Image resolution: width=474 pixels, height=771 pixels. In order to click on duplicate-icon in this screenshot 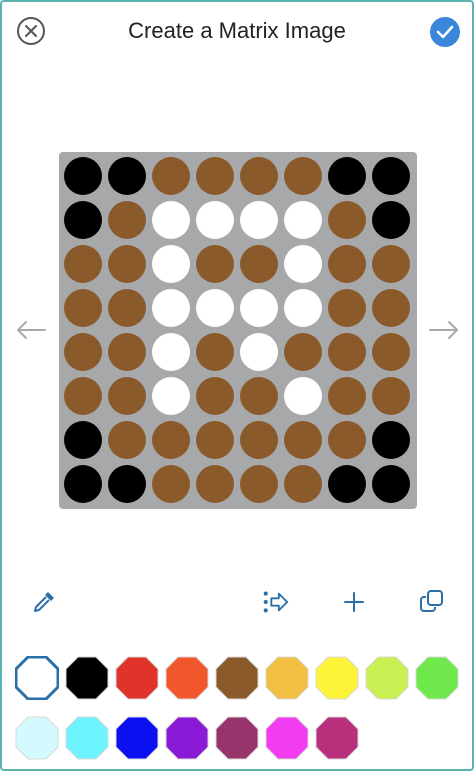, I will do `click(432, 602)`.